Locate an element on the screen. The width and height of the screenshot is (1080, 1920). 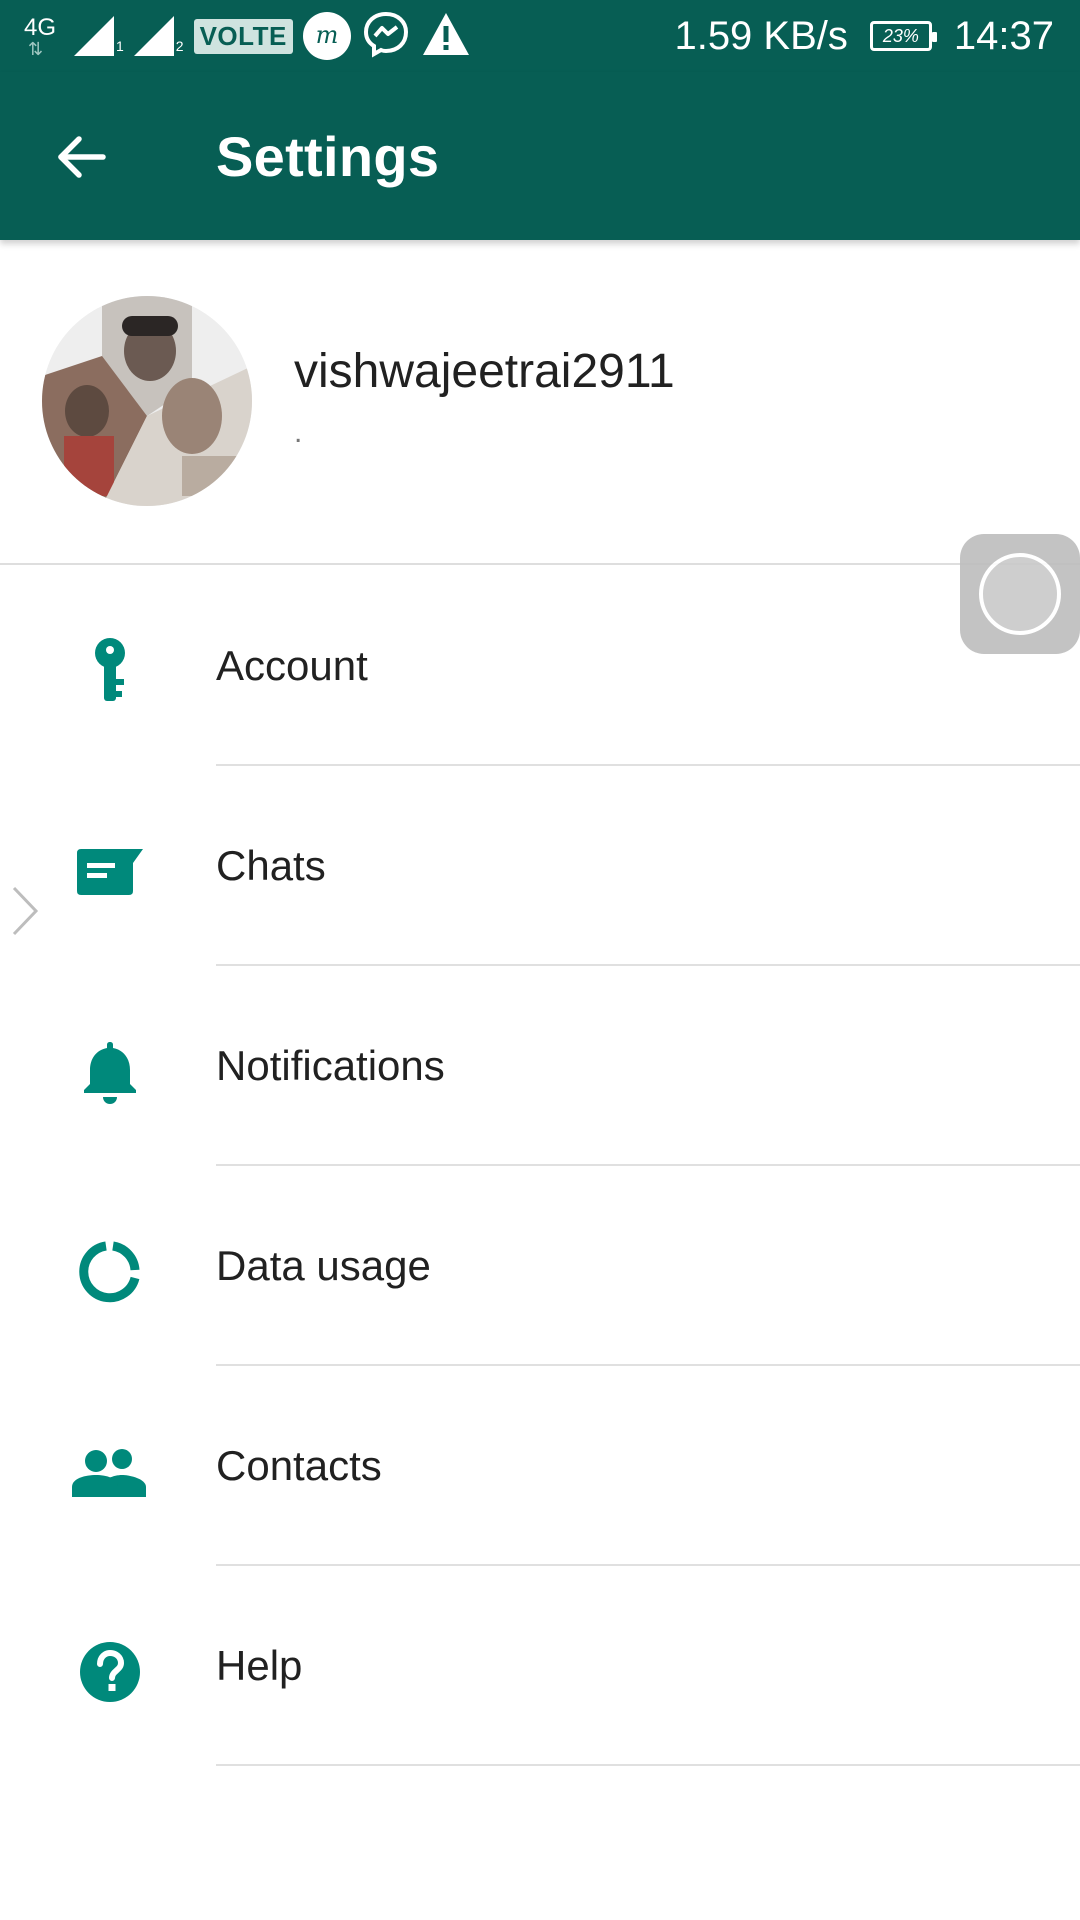
signal-sim2: 2 is located at coordinates (158, 36).